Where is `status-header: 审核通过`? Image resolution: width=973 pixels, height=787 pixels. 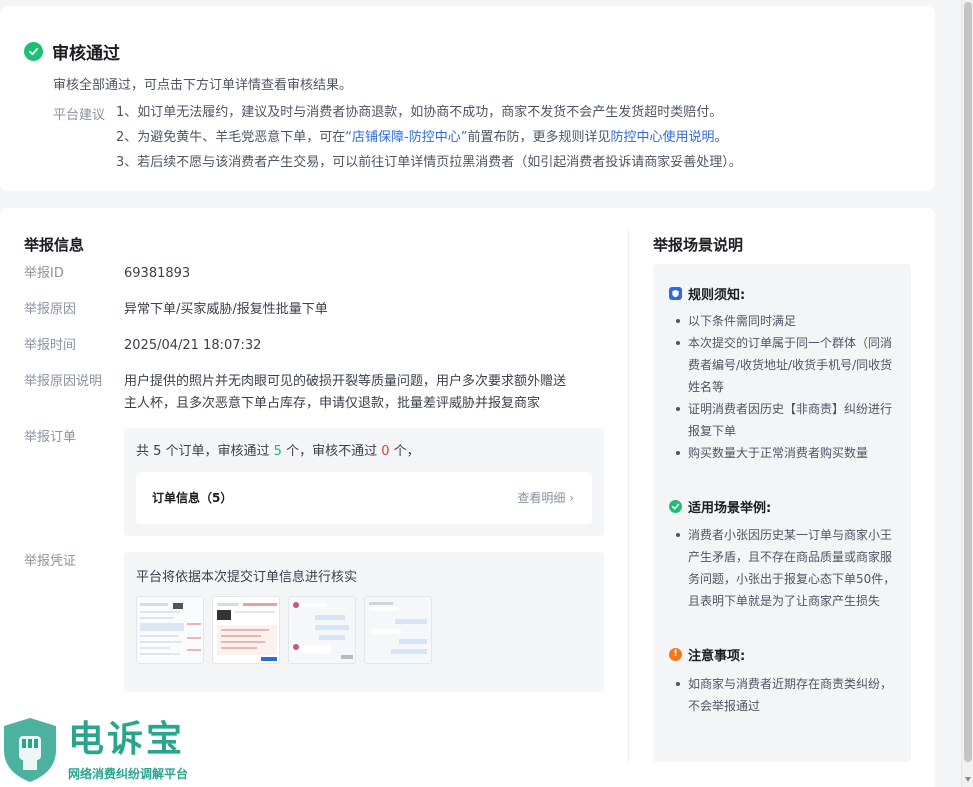 status-header: 审核通过 is located at coordinates (72, 51).